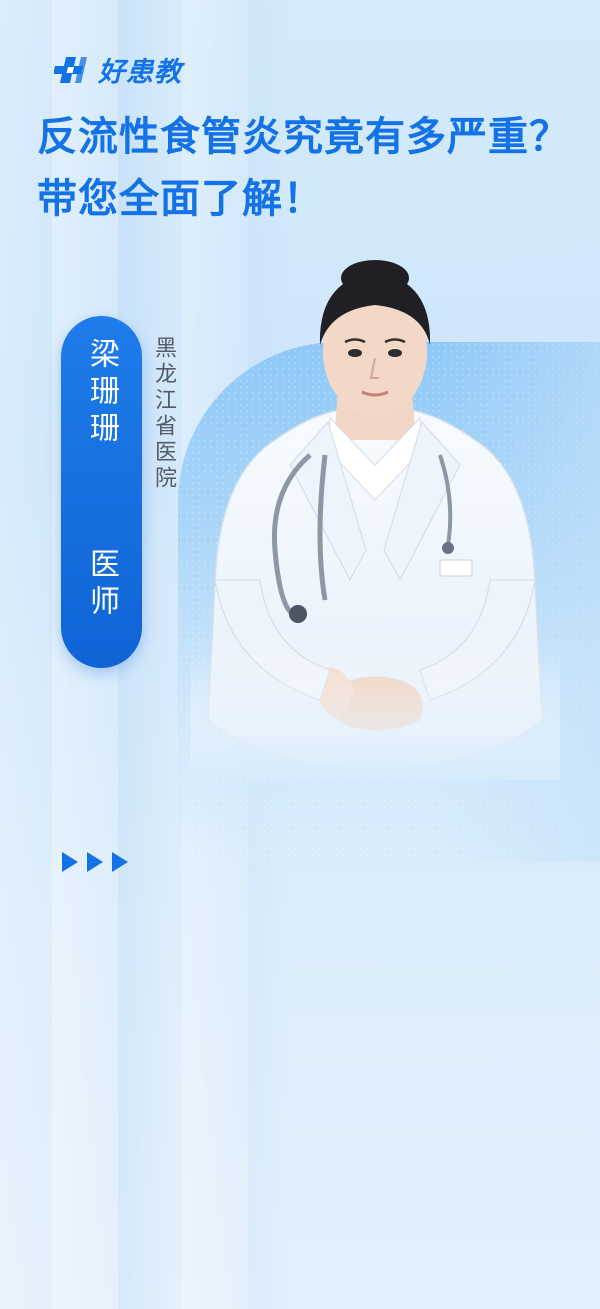 Image resolution: width=600 pixels, height=1309 pixels. Describe the element at coordinates (163, 414) in the screenshot. I see `doctor-hospital: 黑龙江省医院` at that location.